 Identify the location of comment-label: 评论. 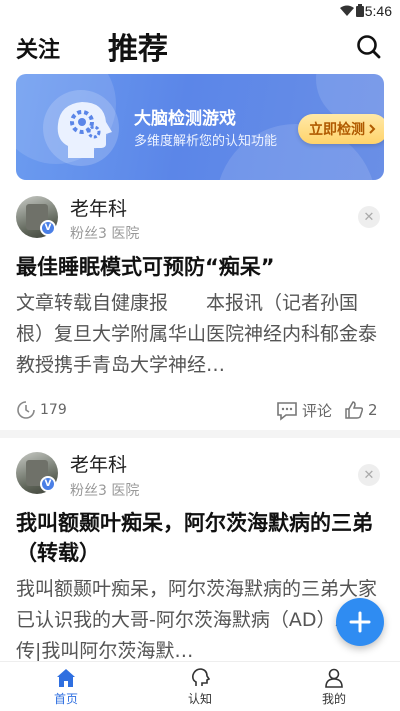
(317, 411).